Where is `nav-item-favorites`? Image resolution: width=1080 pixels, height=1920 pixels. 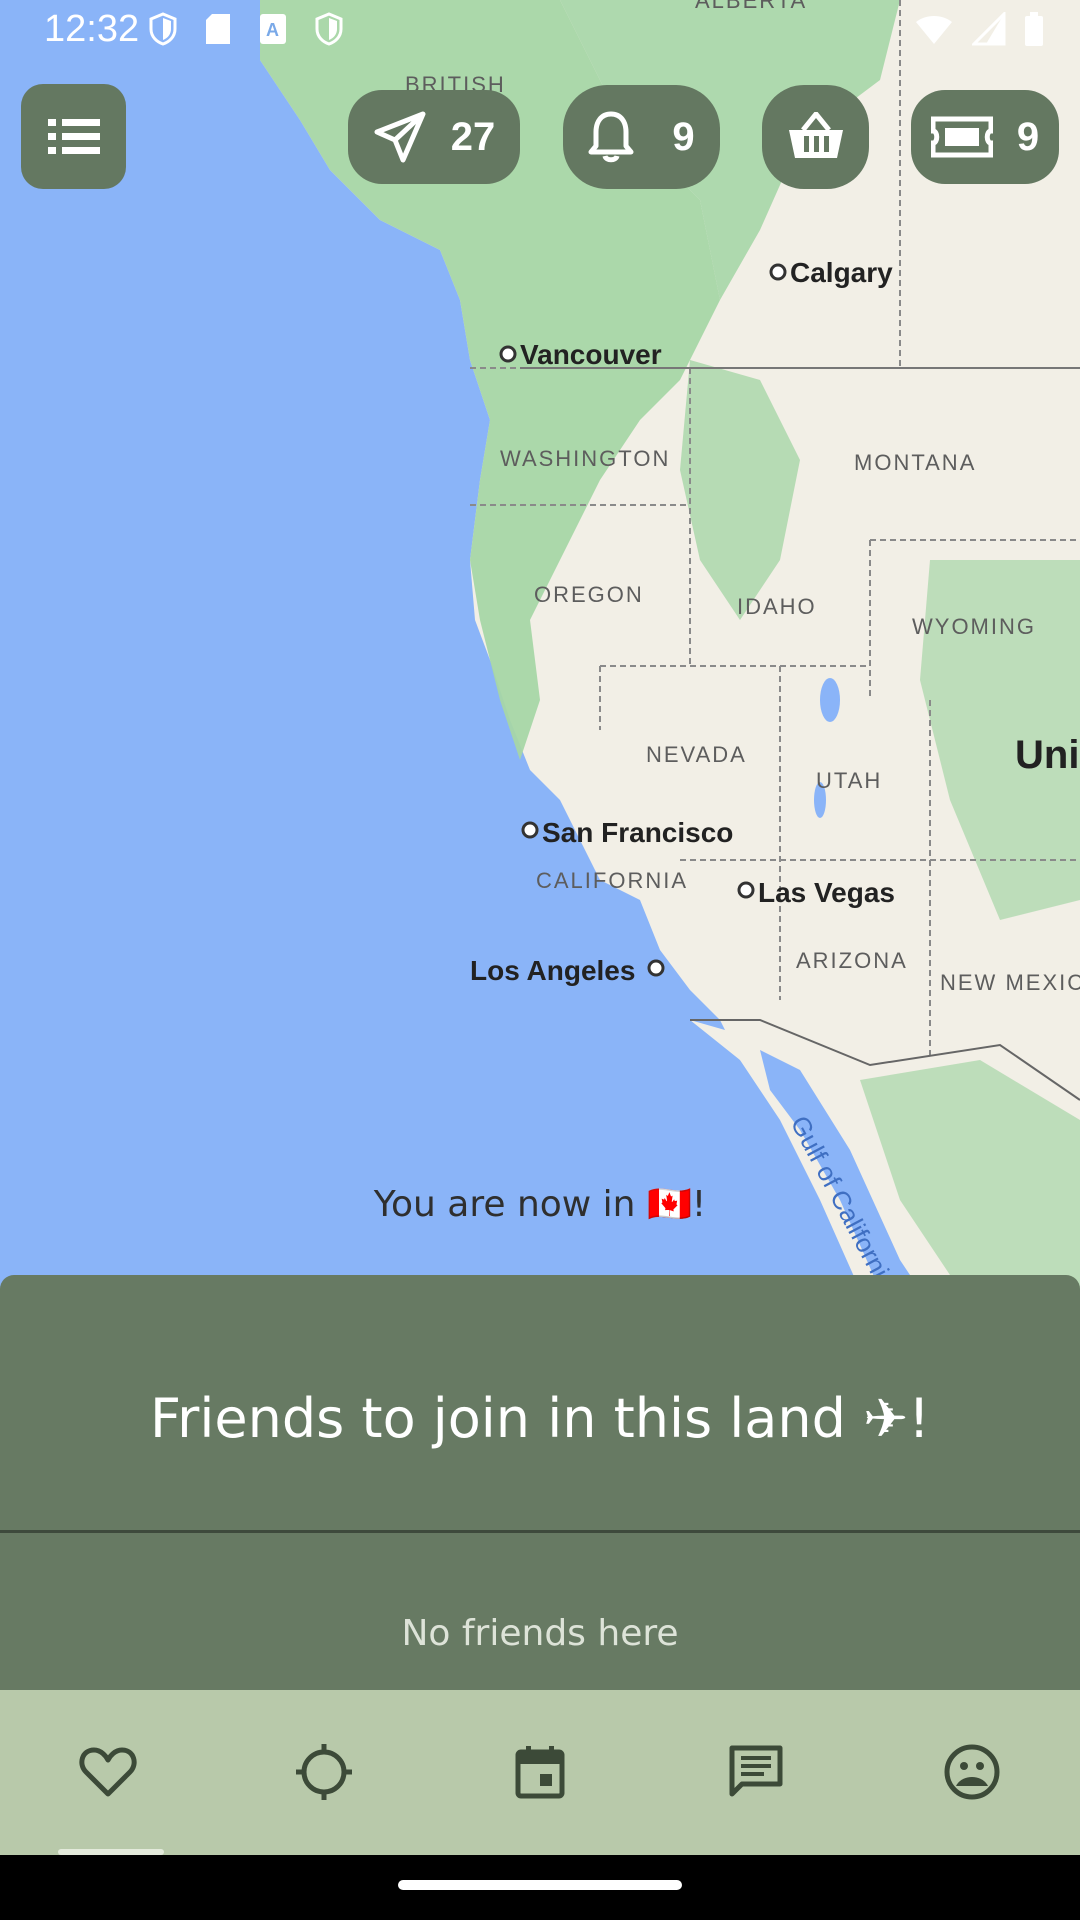
nav-item-favorites is located at coordinates (108, 1772).